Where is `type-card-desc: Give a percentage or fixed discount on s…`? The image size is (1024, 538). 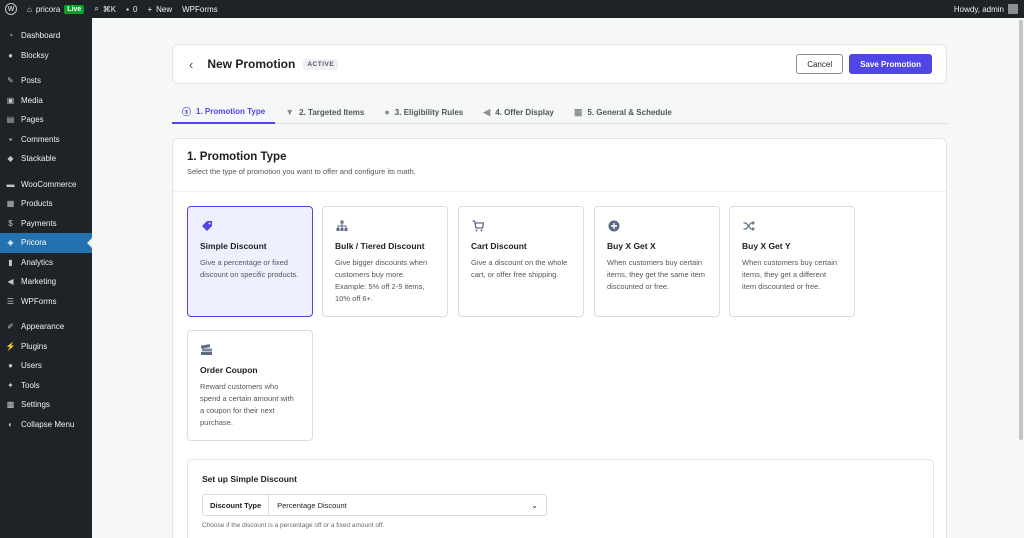 type-card-desc: Give a percentage or fixed discount on s… is located at coordinates (249, 268).